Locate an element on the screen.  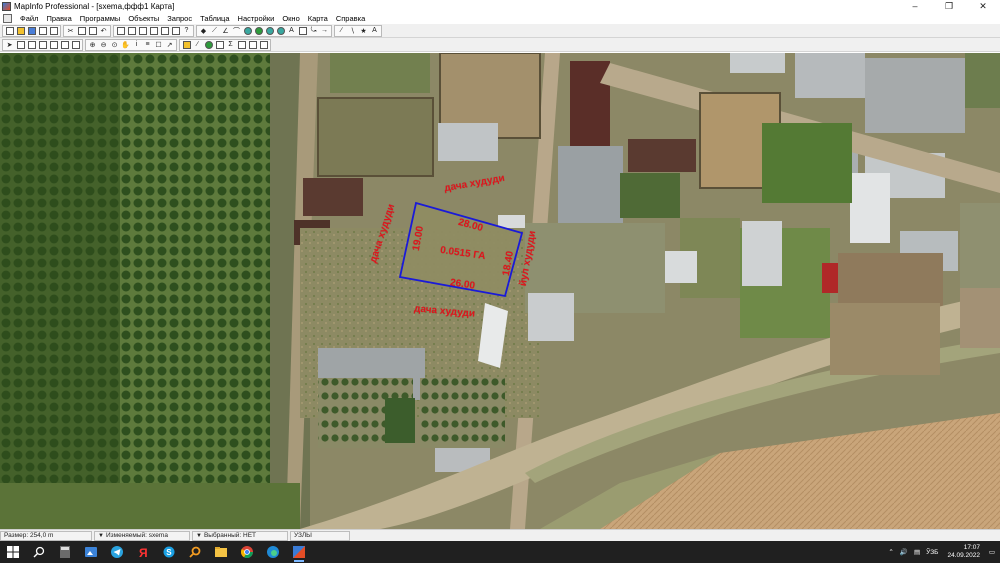
search-icon is located at coordinates (39, 552).